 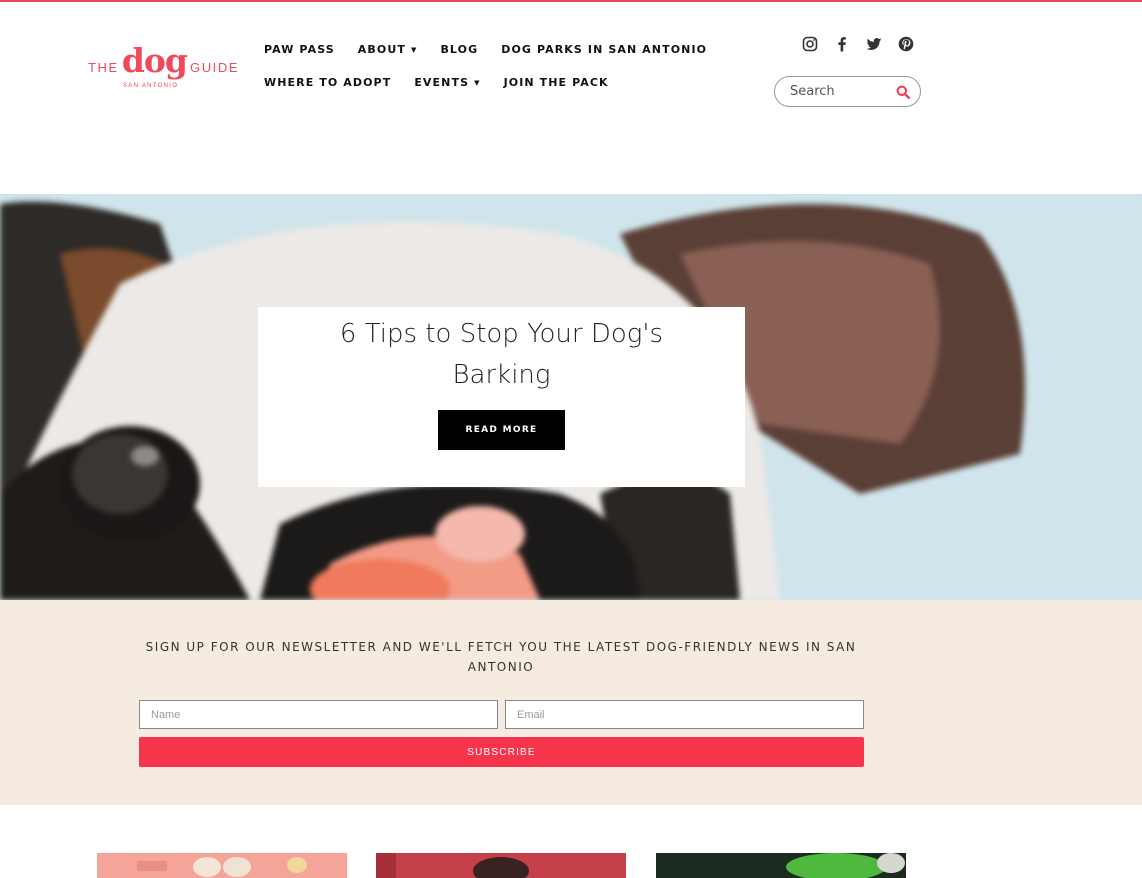 I want to click on logo-wordmark: THE dog GUIDE, so click(x=164, y=60).